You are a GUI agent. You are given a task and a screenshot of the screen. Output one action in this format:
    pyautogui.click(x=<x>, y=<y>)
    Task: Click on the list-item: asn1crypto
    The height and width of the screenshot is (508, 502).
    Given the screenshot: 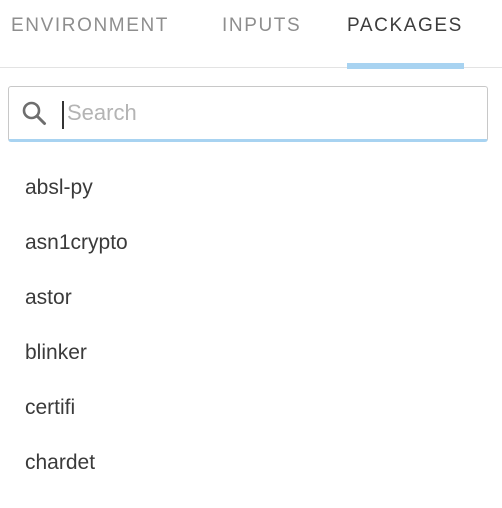 What is the action you would take?
    pyautogui.click(x=251, y=242)
    